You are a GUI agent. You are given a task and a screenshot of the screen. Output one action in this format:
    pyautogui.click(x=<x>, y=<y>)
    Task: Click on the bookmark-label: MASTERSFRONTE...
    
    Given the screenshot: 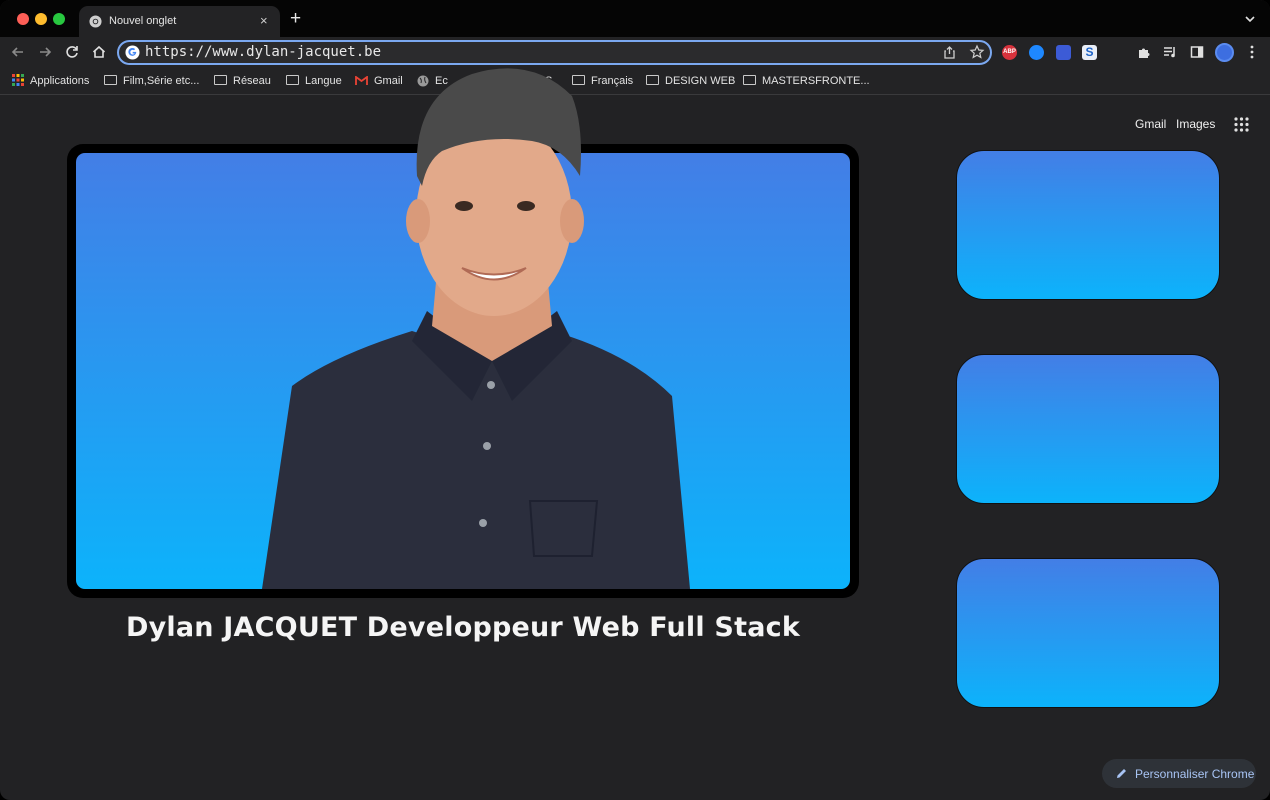 What is the action you would take?
    pyautogui.click(x=816, y=81)
    